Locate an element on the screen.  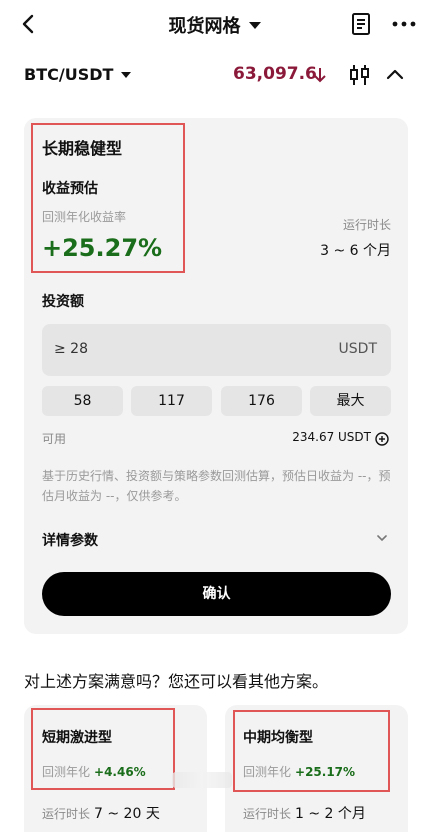
amount-placeholder: ≥ 28 is located at coordinates (71, 349).